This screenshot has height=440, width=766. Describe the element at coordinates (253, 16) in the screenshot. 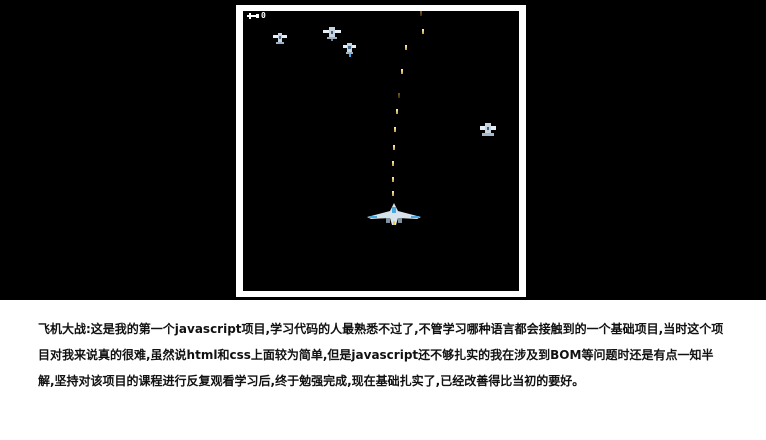

I see `plane-lives-icon` at that location.